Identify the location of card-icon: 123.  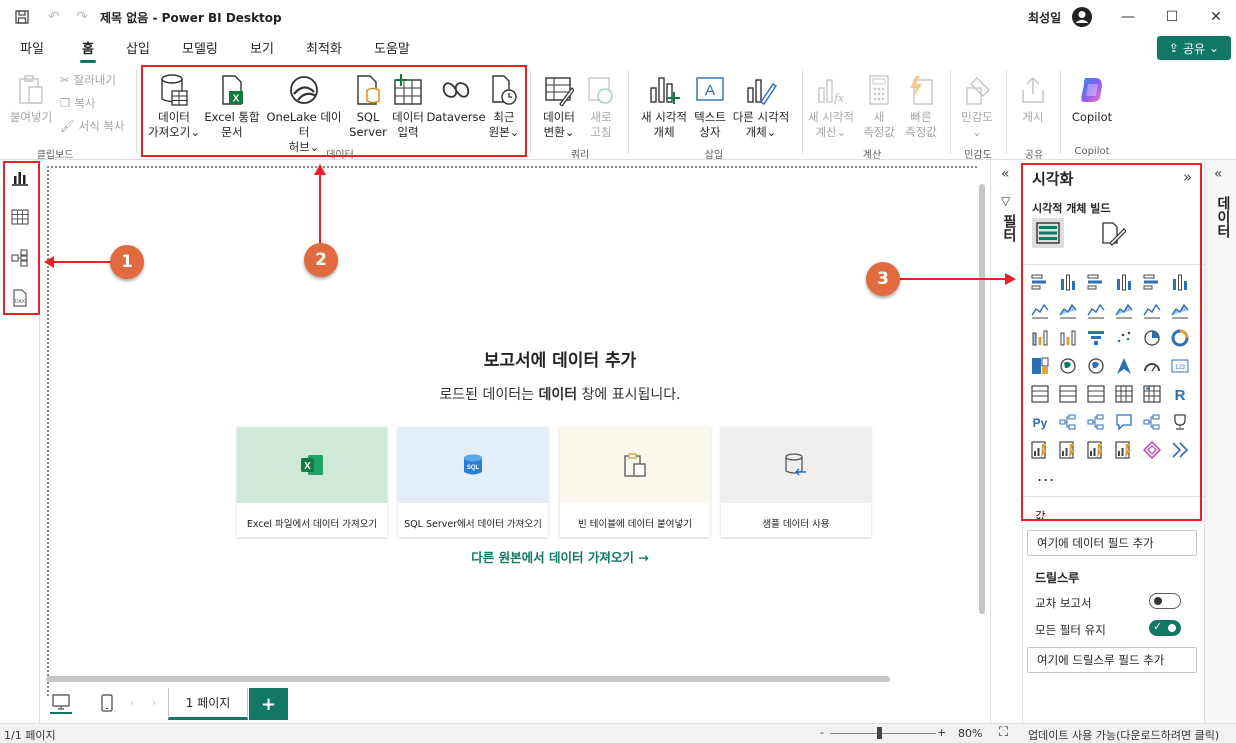
(1180, 366).